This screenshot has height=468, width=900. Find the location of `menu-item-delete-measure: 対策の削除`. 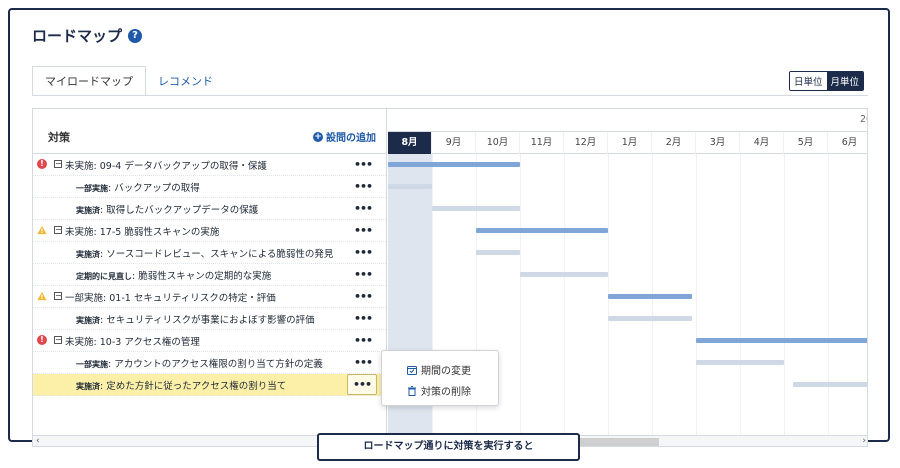

menu-item-delete-measure: 対策の削除 is located at coordinates (439, 390).